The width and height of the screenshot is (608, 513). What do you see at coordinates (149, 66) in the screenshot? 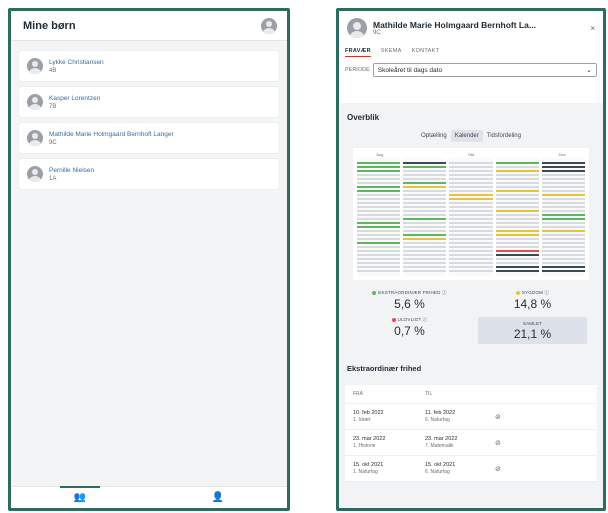
I see `child-item-0: Lykke Christiansen 4B` at bounding box center [149, 66].